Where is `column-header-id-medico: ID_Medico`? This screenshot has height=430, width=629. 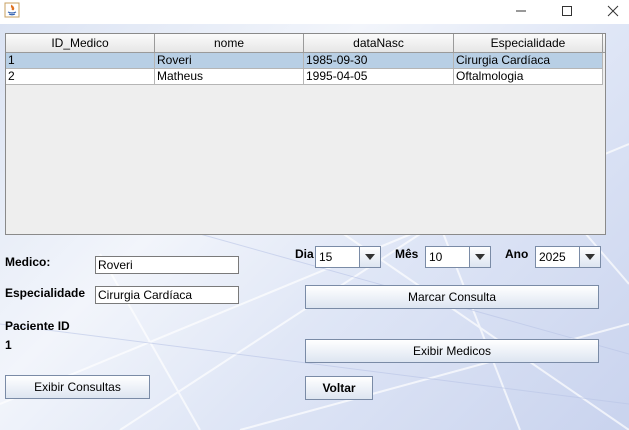 column-header-id-medico: ID_Medico is located at coordinates (80, 43).